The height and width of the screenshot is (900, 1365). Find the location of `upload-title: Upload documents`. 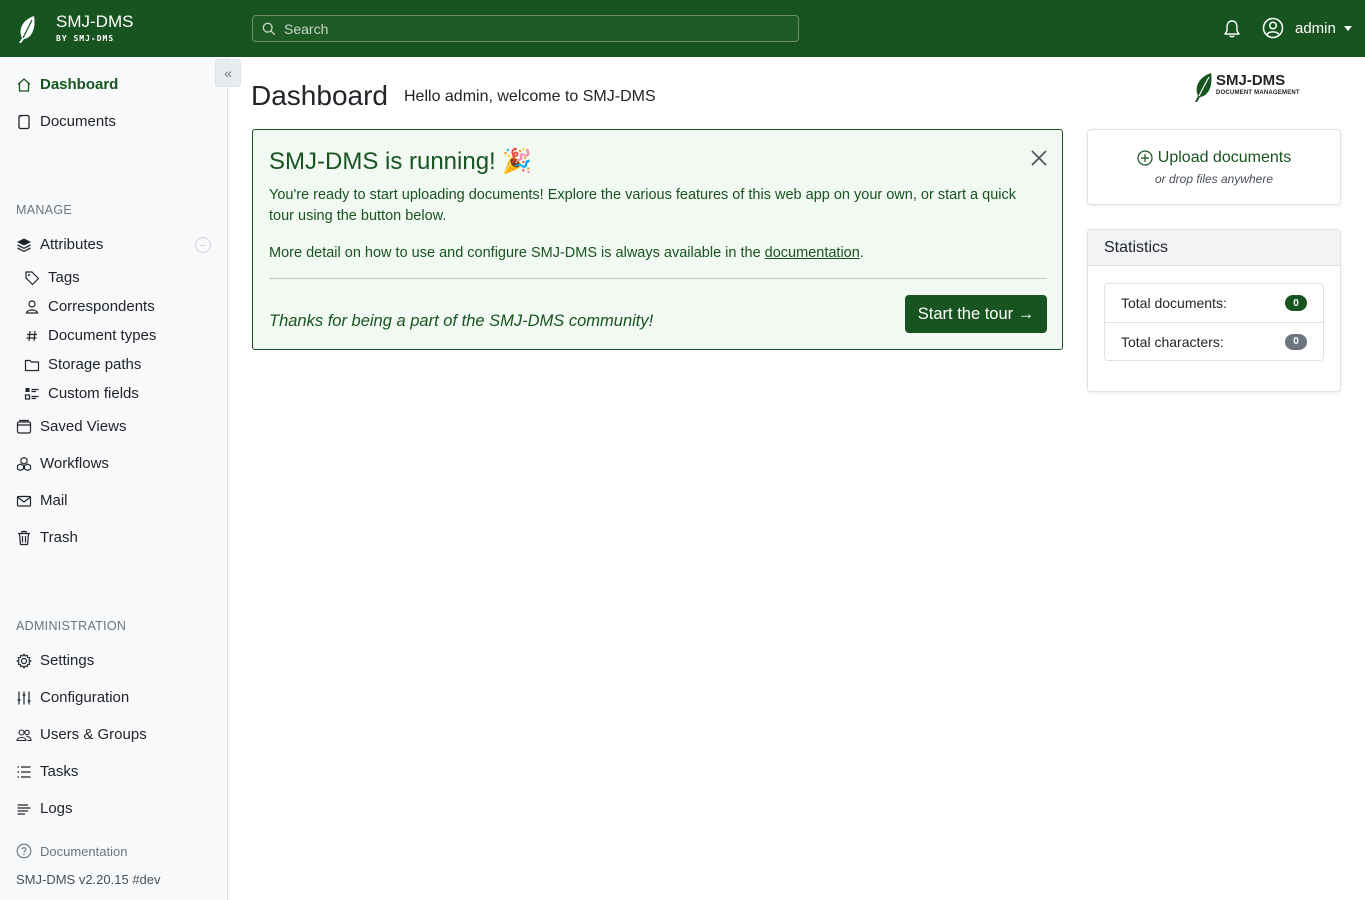

upload-title: Upload documents is located at coordinates (1224, 157).